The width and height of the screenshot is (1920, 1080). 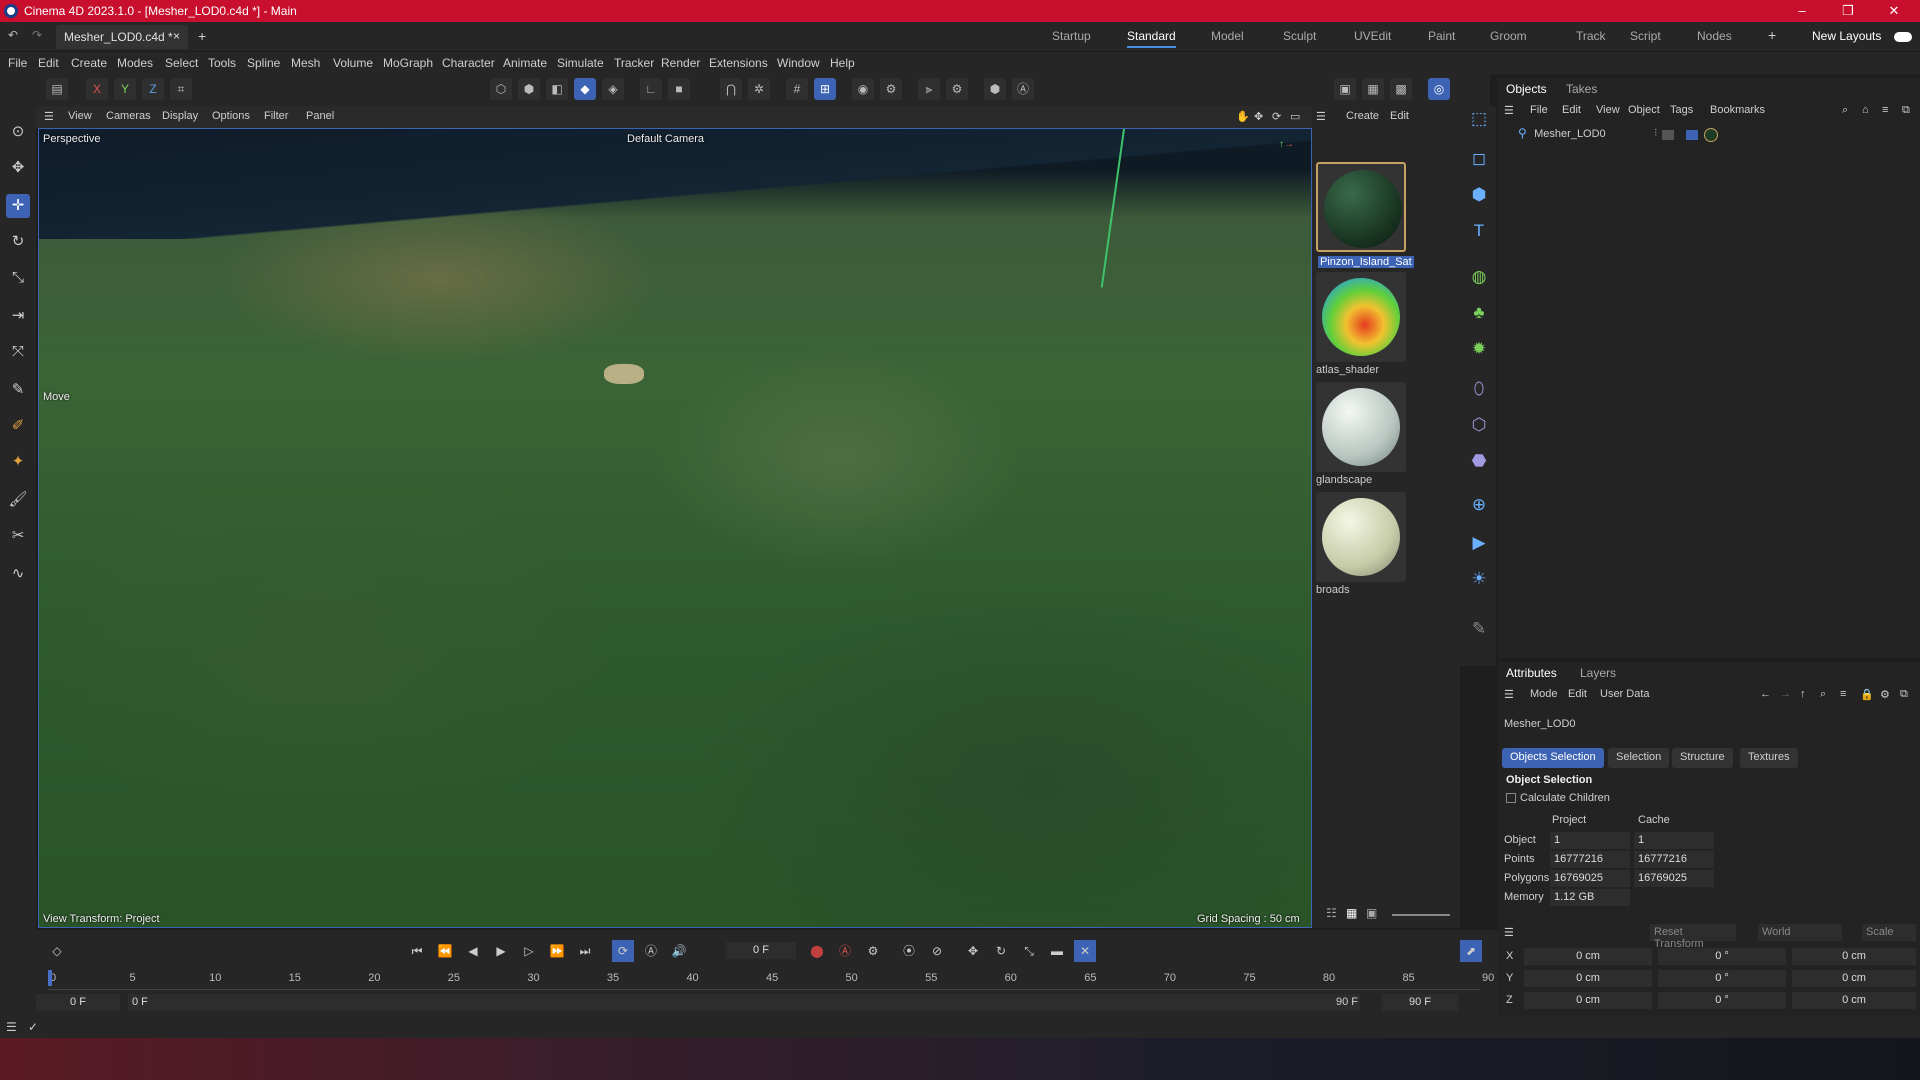 I want to click on current-frame-field: 0 F, so click(x=761, y=950).